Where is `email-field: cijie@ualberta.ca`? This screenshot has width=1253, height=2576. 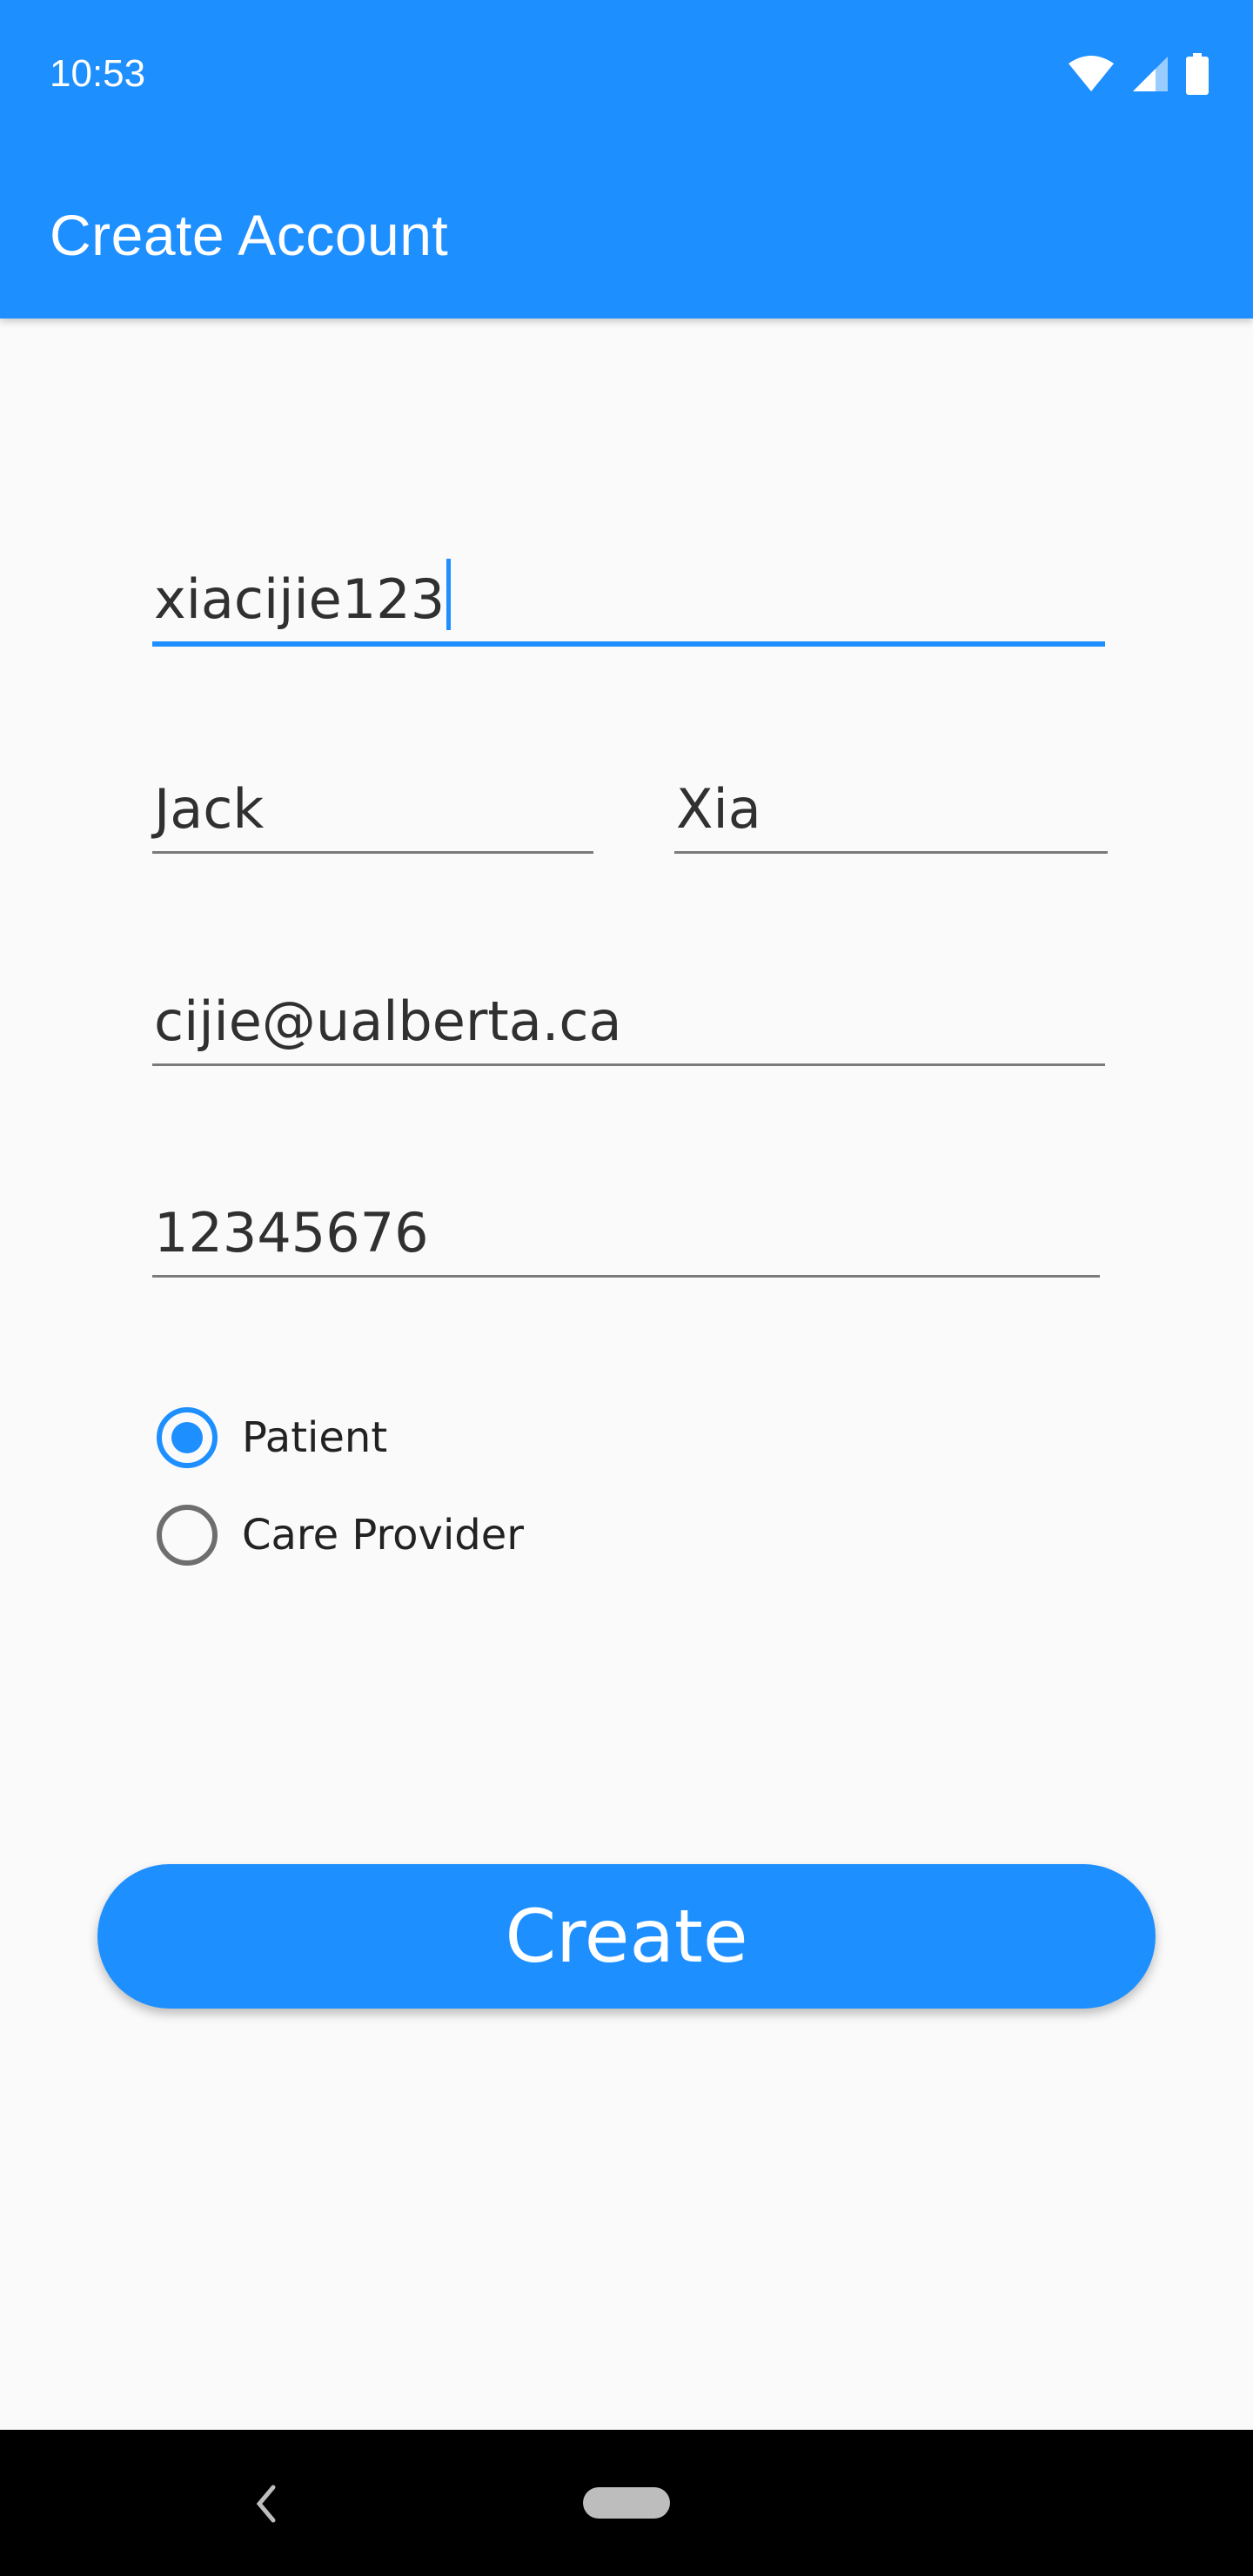
email-field: cijie@ualberta.ca is located at coordinates (628, 1023).